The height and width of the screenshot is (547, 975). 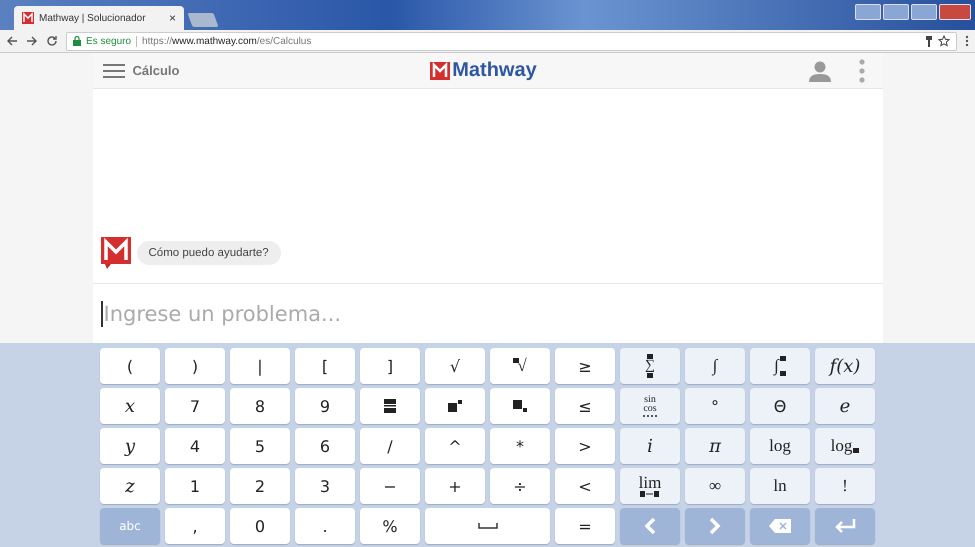 What do you see at coordinates (650, 366) in the screenshot?
I see `keyboard-key: ∑` at bounding box center [650, 366].